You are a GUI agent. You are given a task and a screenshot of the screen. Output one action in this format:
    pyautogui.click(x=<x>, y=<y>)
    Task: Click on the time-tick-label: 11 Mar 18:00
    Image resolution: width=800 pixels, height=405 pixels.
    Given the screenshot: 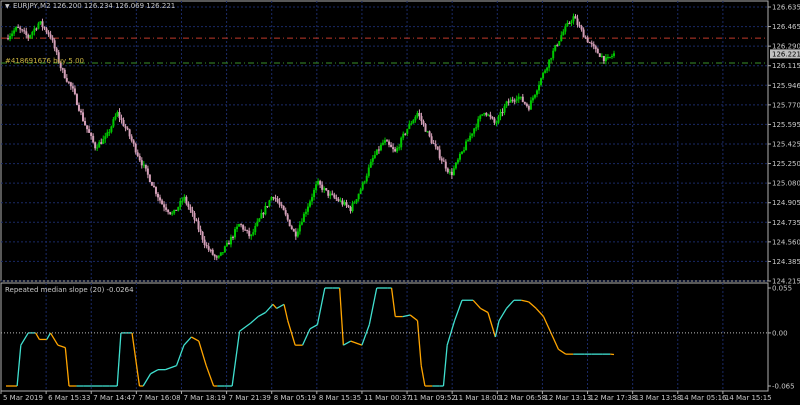 What is the action you would take?
    pyautogui.click(x=477, y=398)
    